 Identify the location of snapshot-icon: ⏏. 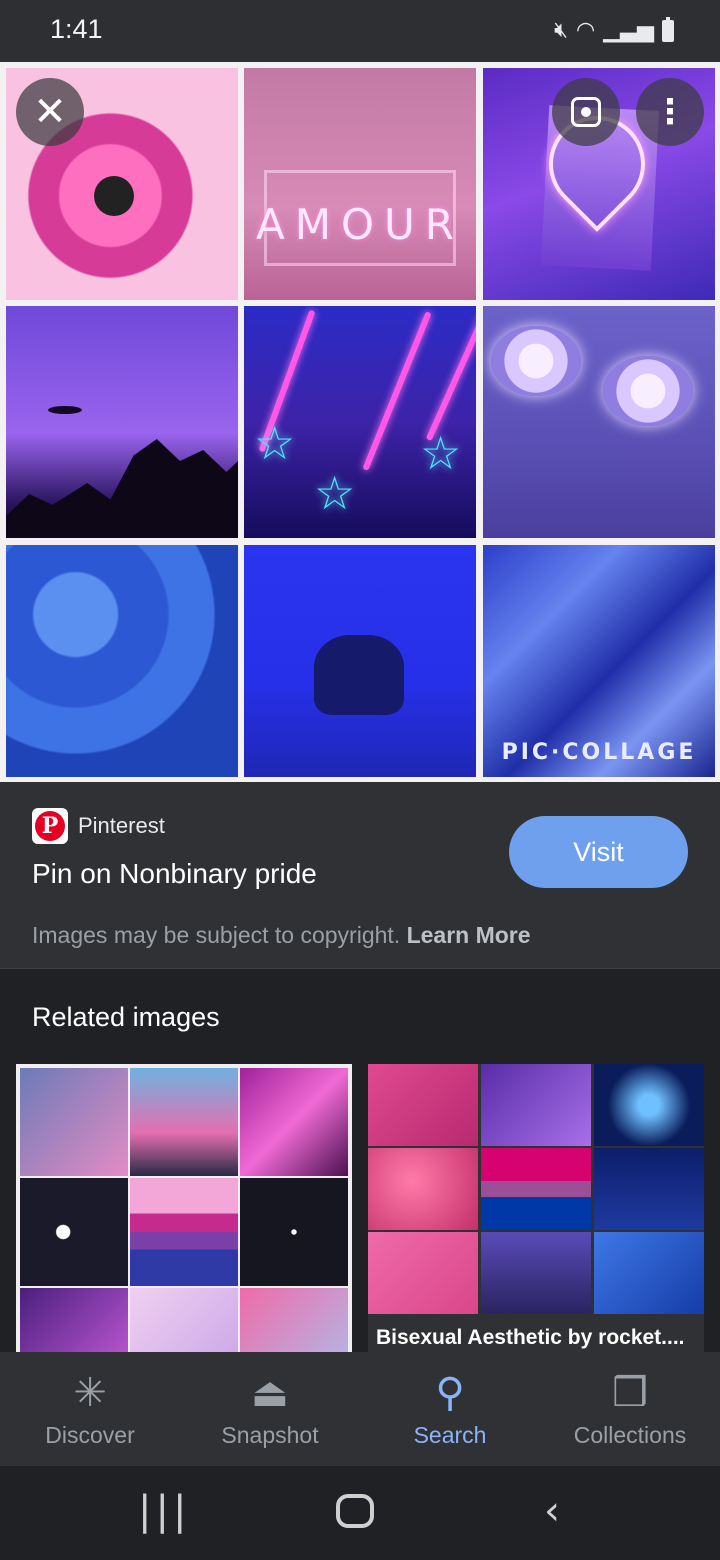
(270, 1393).